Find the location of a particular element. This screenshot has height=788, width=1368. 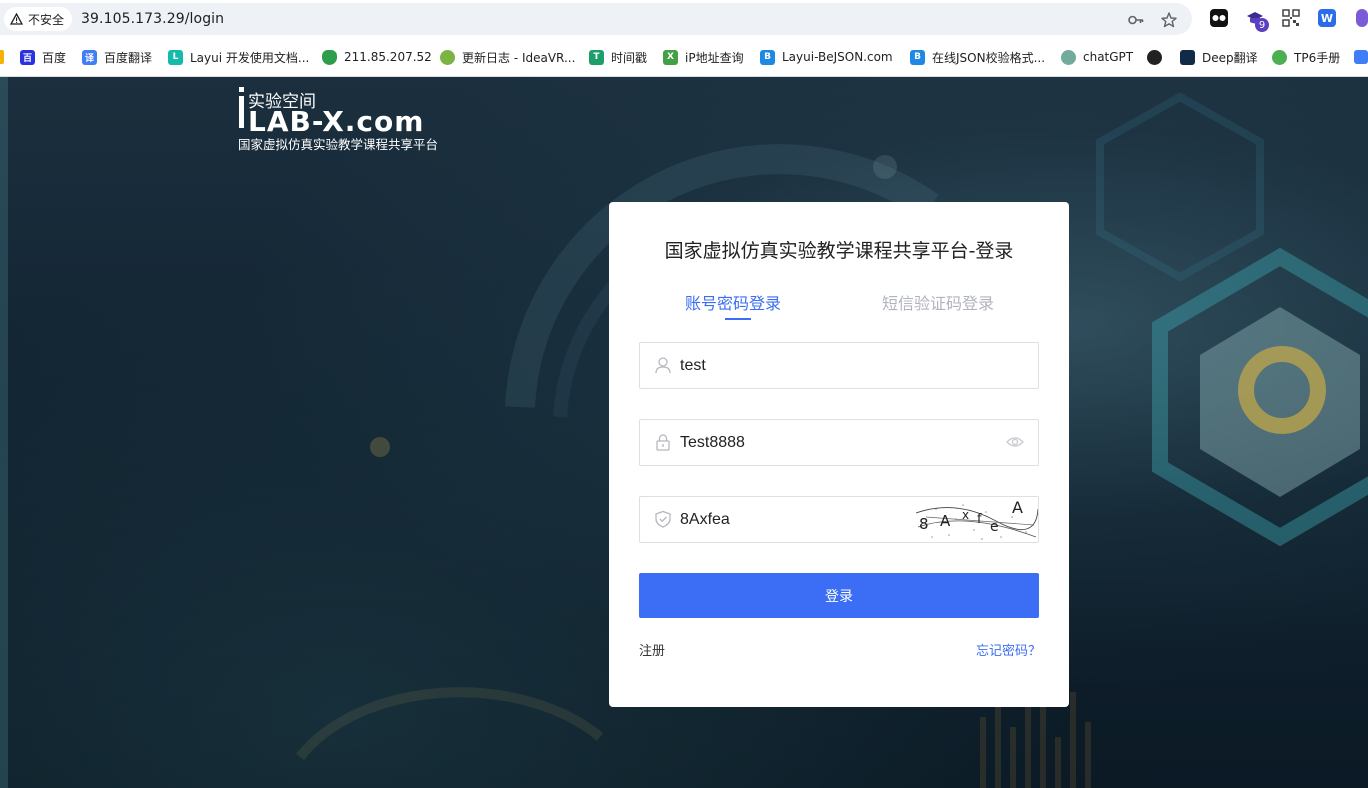

captcha-image: 8 A x f e A is located at coordinates (977, 519).